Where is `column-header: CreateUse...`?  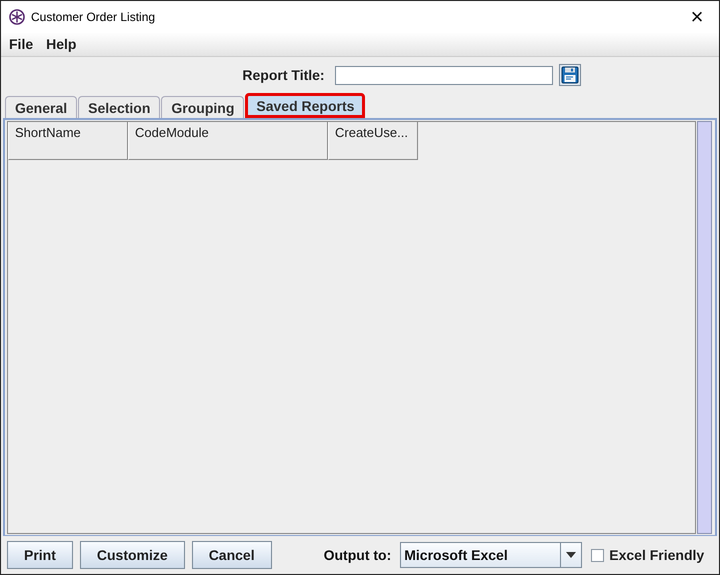 column-header: CreateUse... is located at coordinates (373, 141).